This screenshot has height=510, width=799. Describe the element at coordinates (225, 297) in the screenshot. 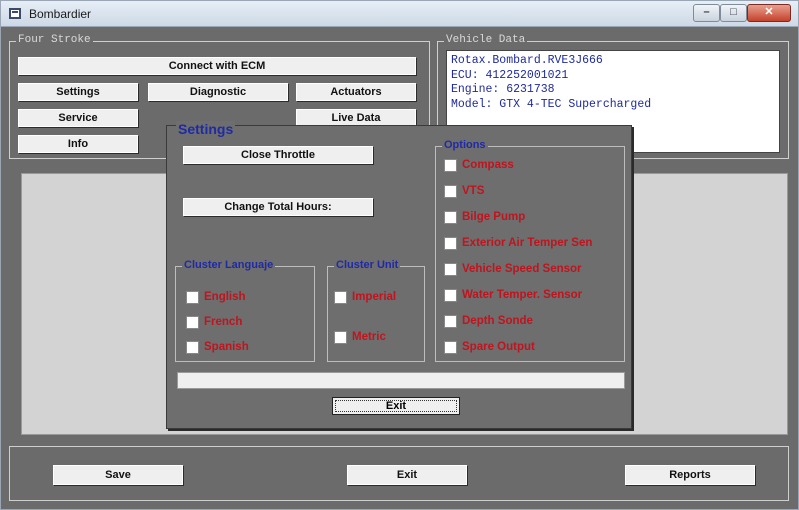

I see `english-label: English` at that location.